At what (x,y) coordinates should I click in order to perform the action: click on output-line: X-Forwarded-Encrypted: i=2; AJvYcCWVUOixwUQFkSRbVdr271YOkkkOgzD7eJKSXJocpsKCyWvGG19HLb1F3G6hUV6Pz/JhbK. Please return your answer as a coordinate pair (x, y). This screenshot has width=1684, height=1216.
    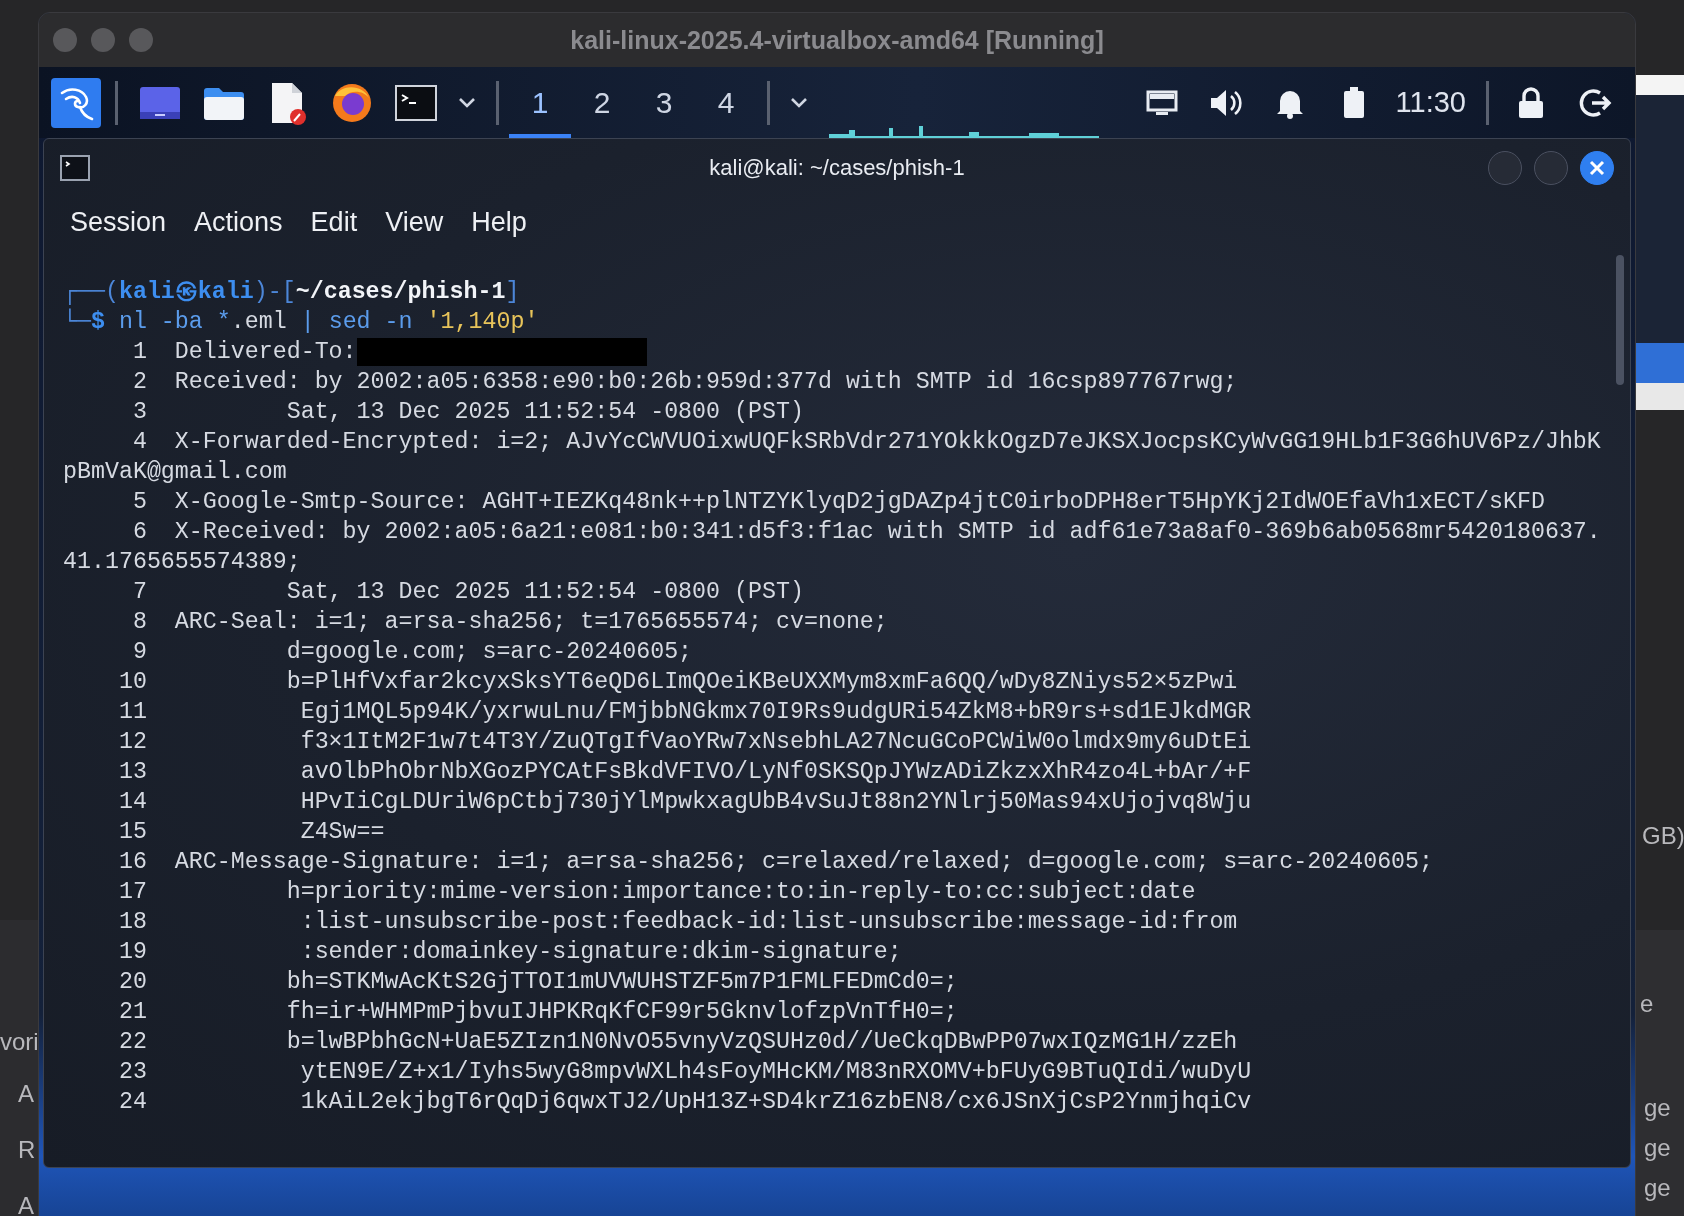
    Looking at the image, I should click on (887, 442).